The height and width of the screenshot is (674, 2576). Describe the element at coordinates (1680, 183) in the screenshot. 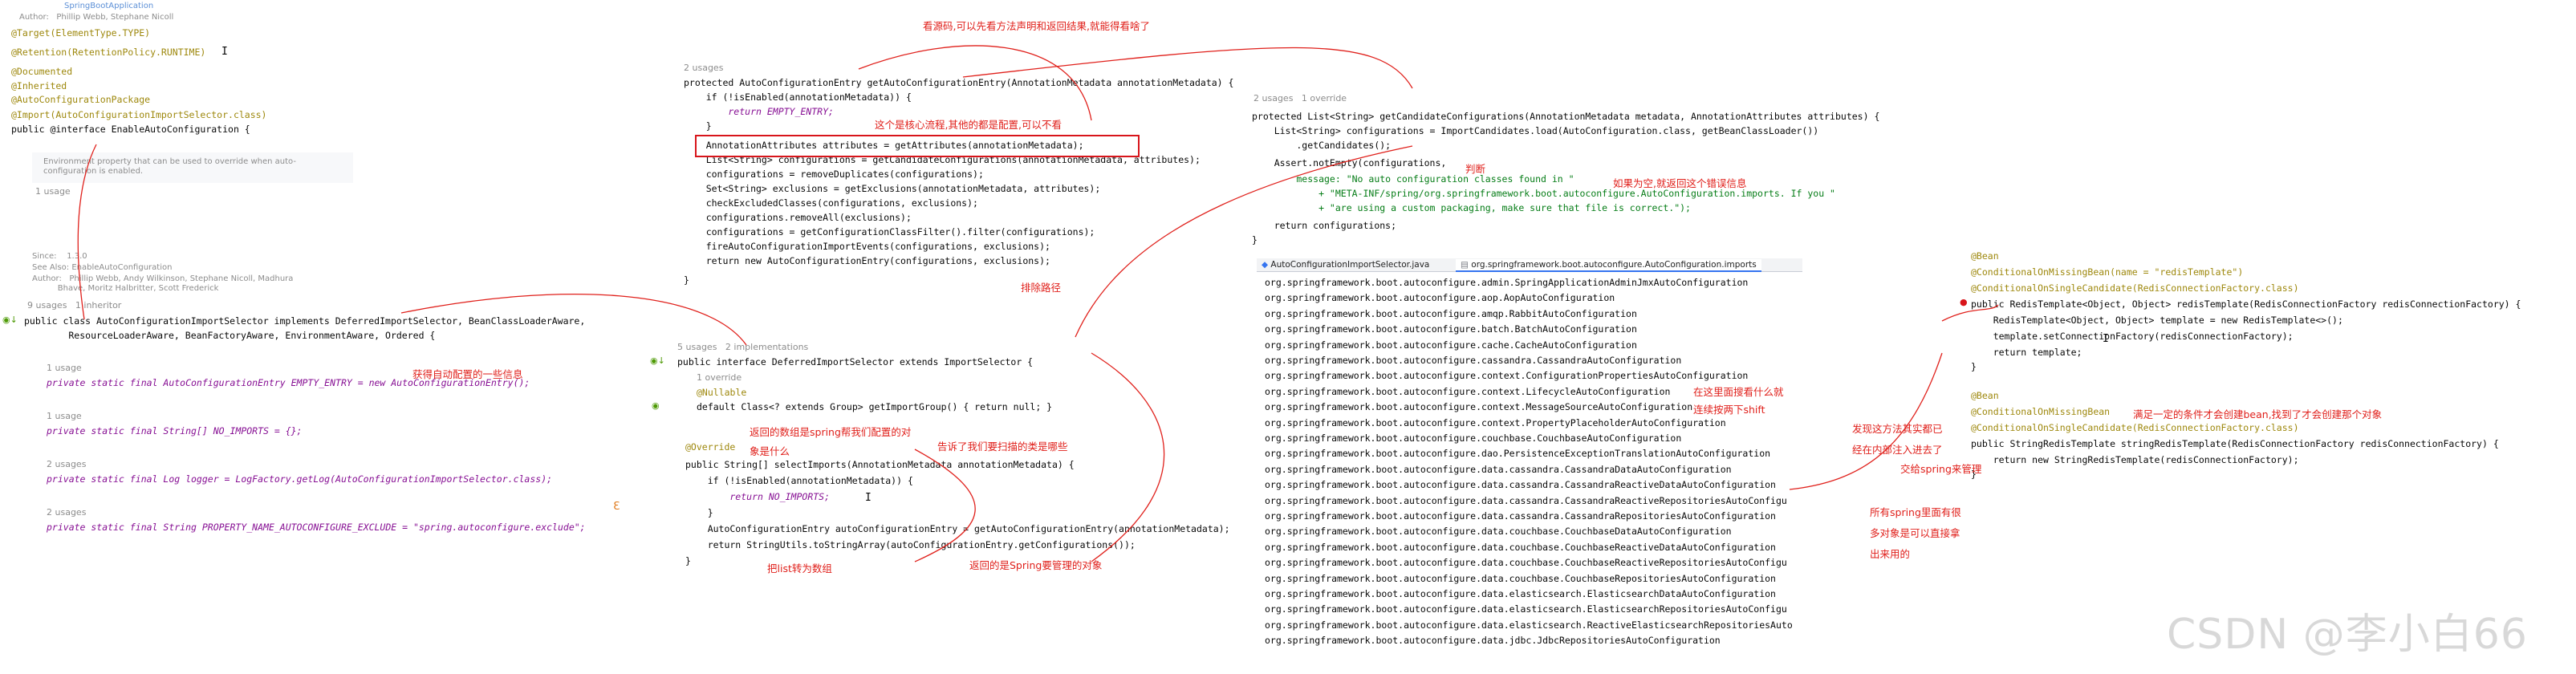

I see `note-empty-error: 如果为空,就返回这个错误信息` at that location.